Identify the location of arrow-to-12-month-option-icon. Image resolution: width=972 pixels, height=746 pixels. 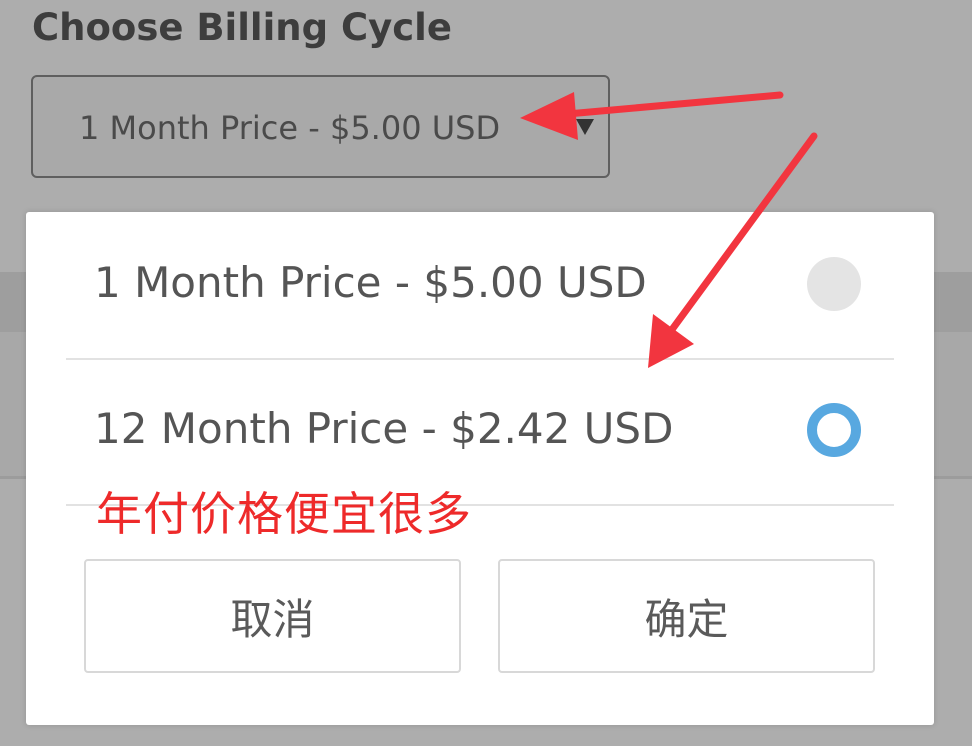
(733, 250).